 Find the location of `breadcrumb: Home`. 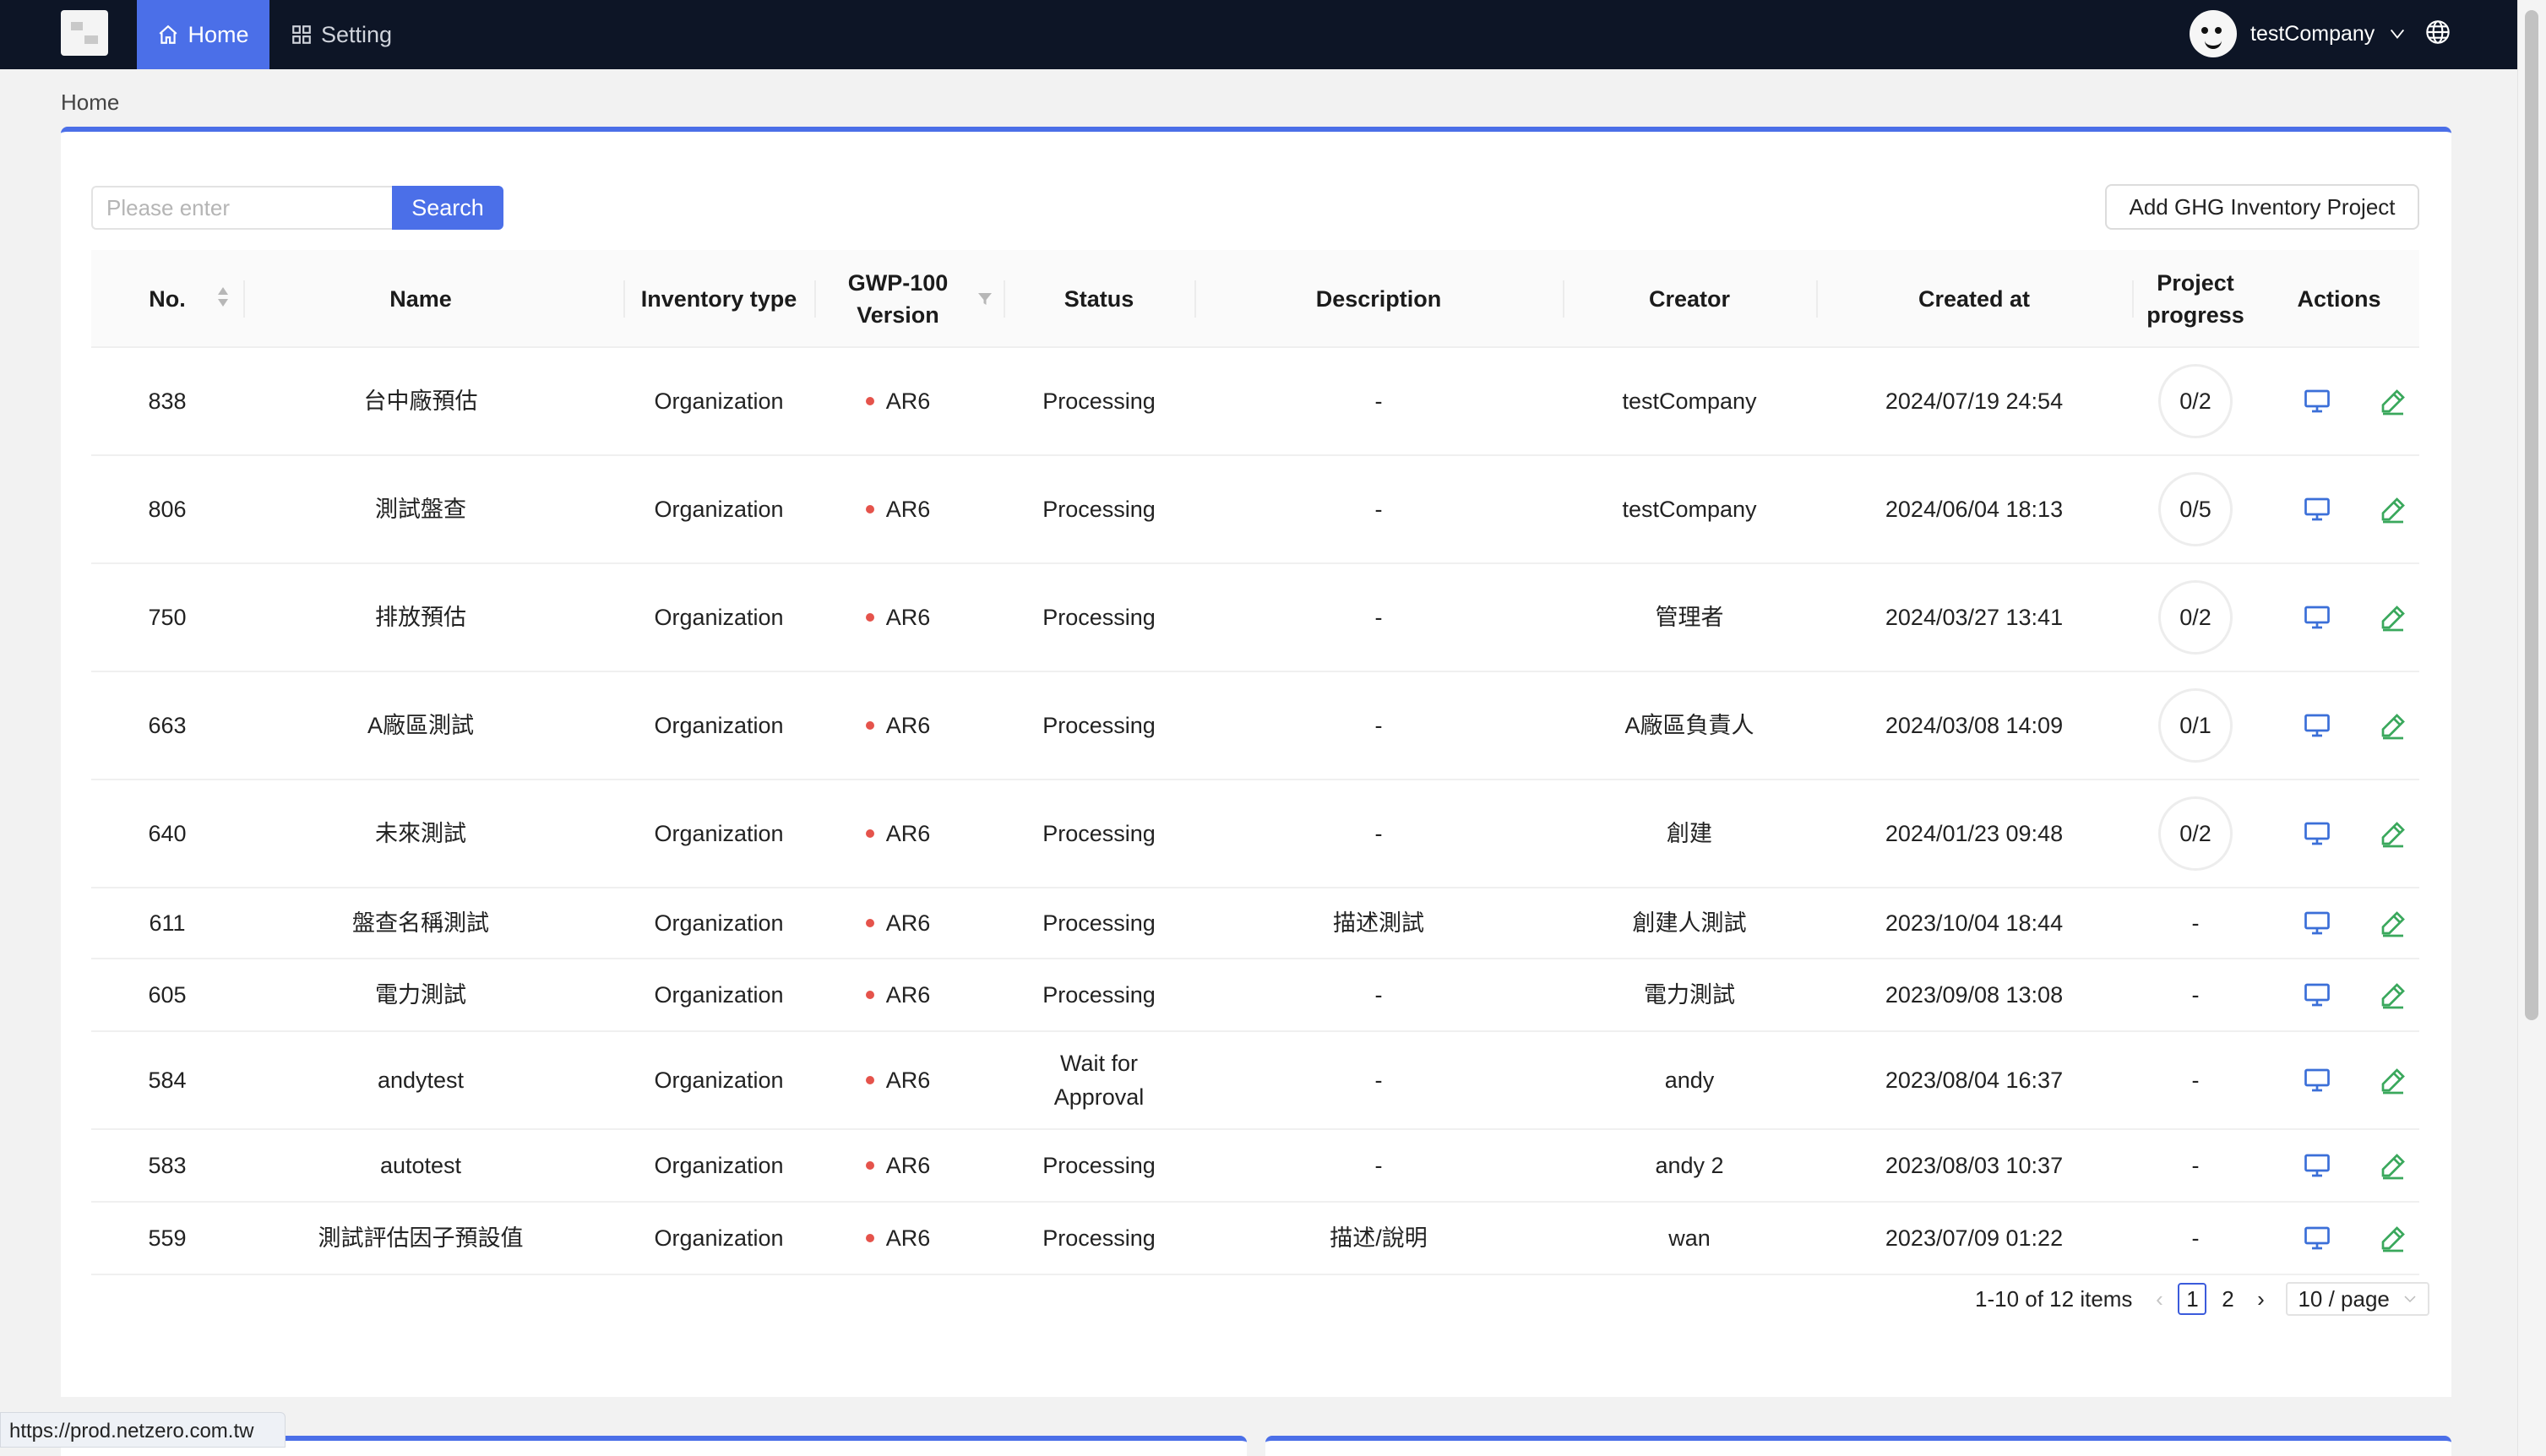

breadcrumb: Home is located at coordinates (90, 103).